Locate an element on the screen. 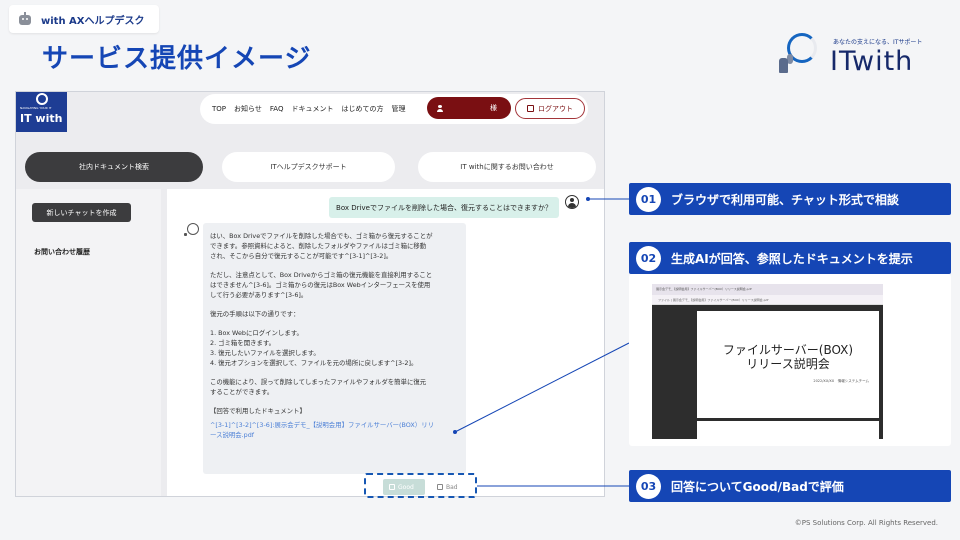  callout-02: 02 生成AIが回答、参照したドキュメントを提示 is located at coordinates (790, 258).